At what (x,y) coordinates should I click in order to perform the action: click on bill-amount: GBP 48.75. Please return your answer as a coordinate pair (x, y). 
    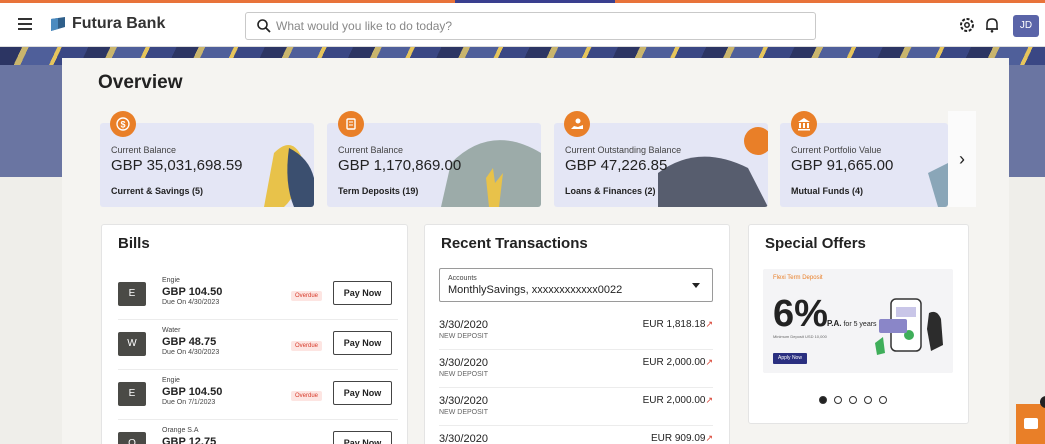
    Looking at the image, I should click on (189, 342).